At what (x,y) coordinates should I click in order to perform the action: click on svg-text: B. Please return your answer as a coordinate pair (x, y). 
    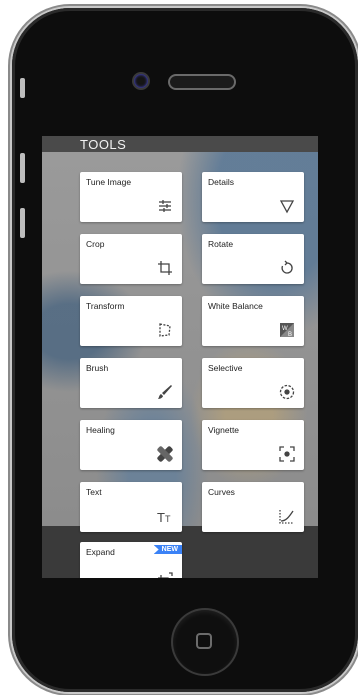
    Looking at the image, I should click on (290, 335).